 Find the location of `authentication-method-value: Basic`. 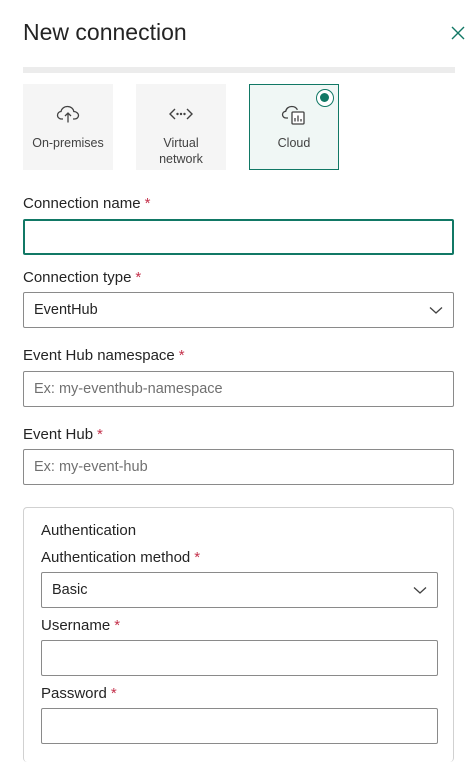

authentication-method-value: Basic is located at coordinates (70, 590).